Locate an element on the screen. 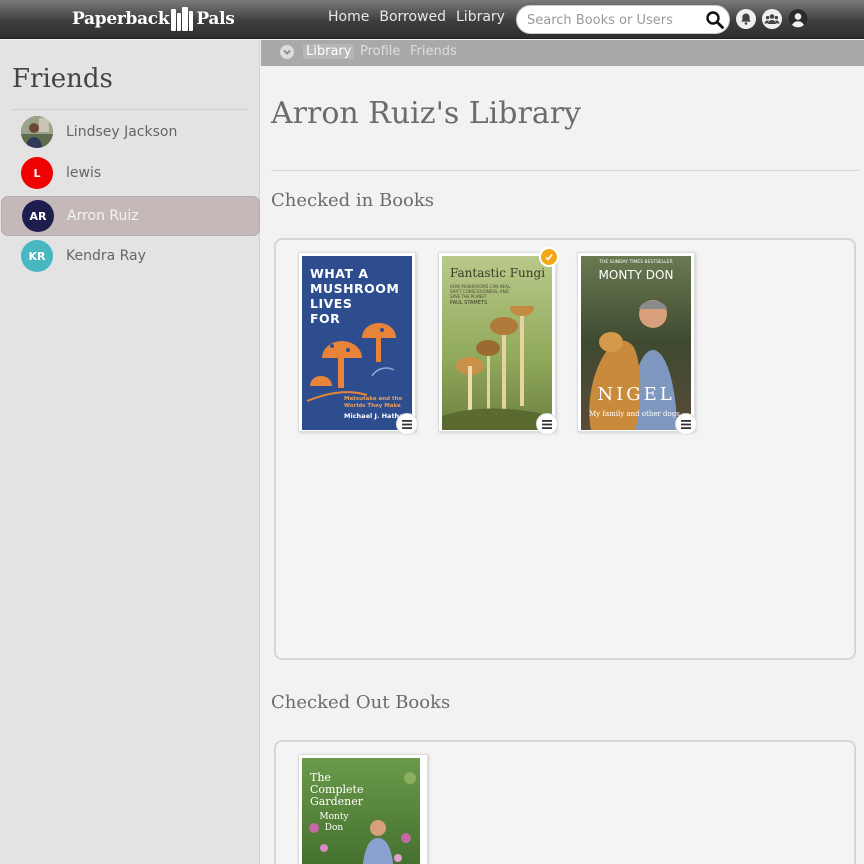 The height and width of the screenshot is (864, 864). cover-photo is located at coordinates (633, 365).